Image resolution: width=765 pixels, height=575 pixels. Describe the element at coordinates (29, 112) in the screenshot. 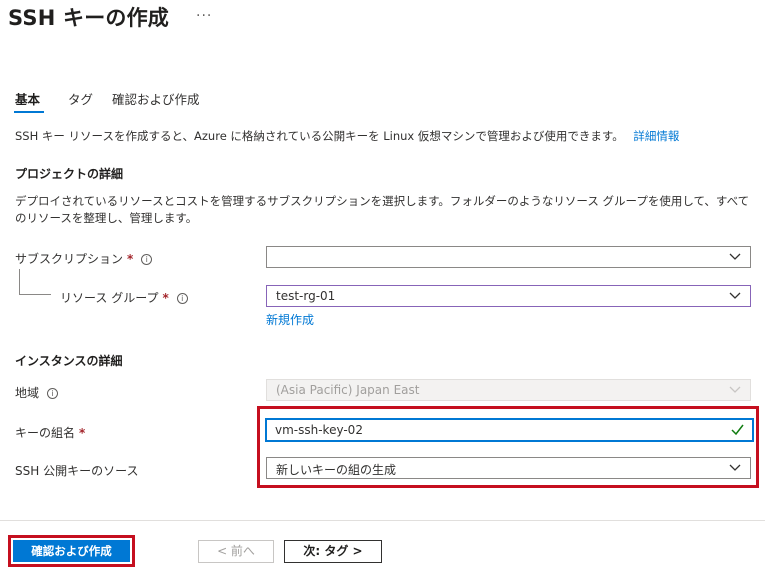

I see `active-tab-indicator` at that location.